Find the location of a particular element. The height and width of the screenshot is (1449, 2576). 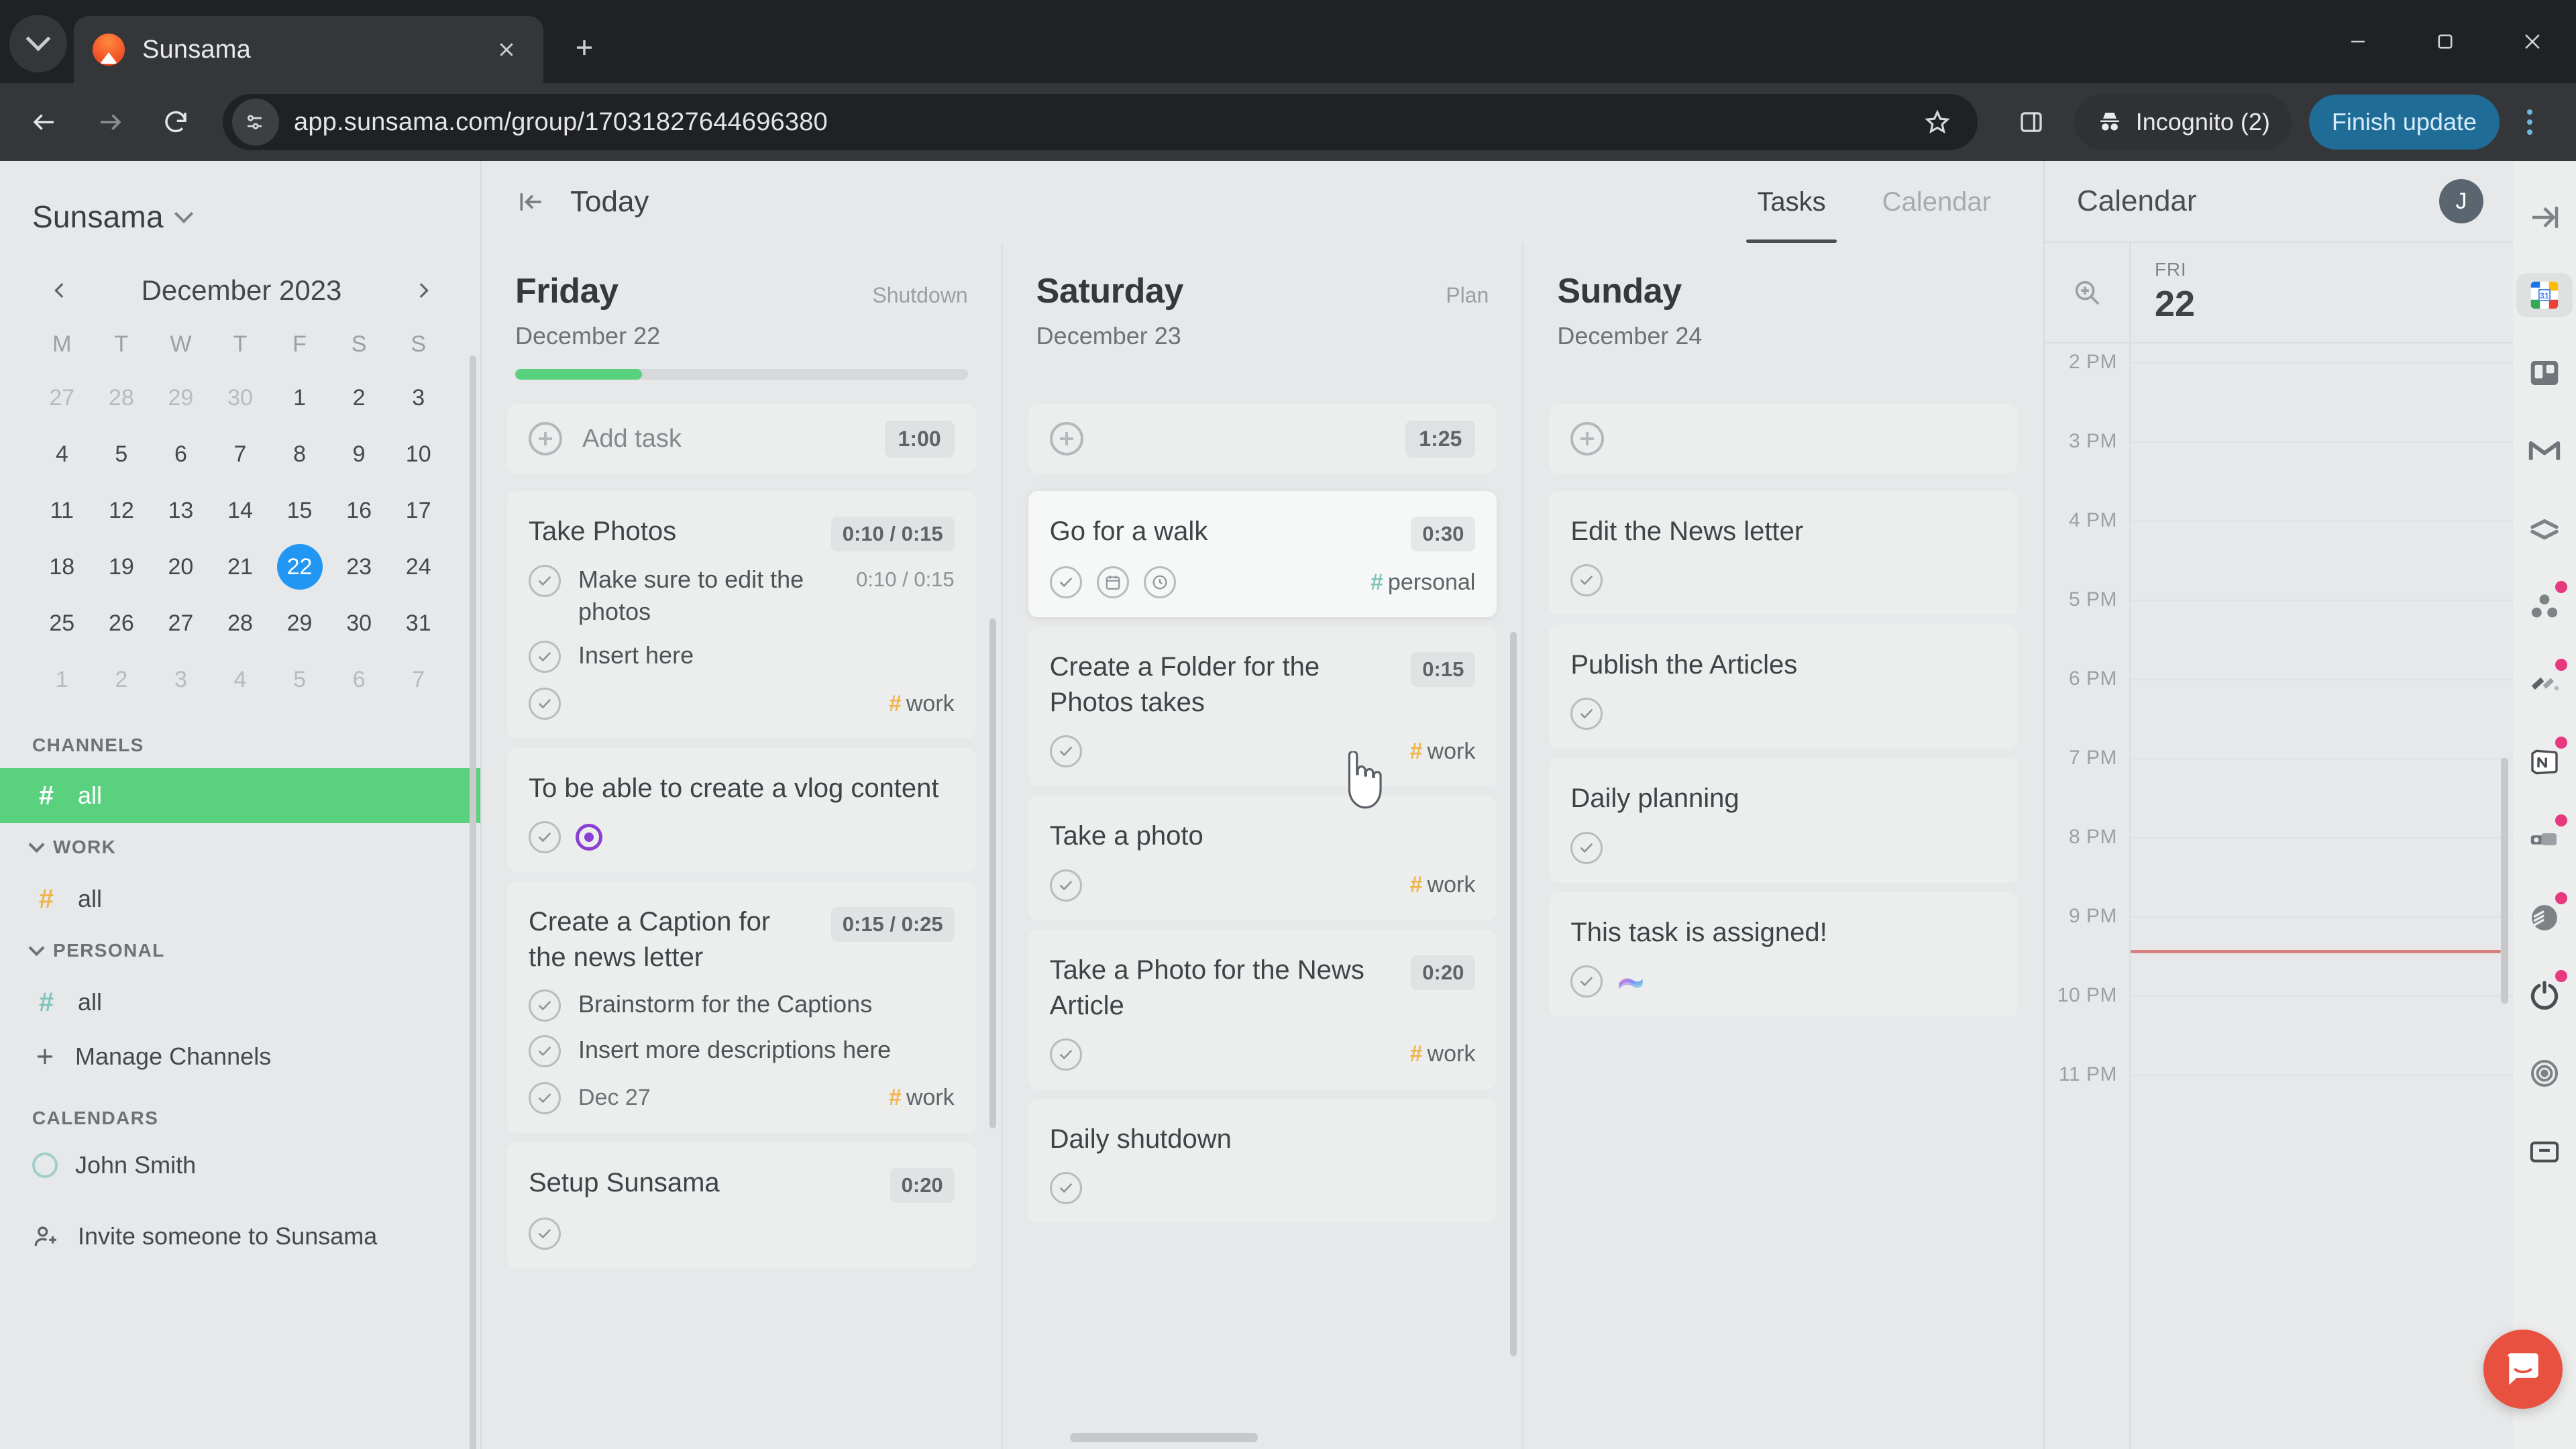

subtask-row: Make sure to edit the photos 0:10 / 0:15 is located at coordinates (742, 595).